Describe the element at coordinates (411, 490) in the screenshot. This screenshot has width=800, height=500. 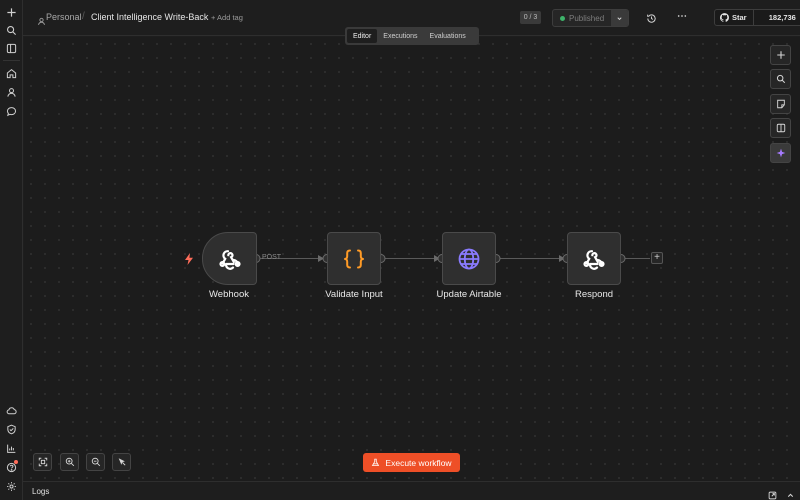
I see `logs-bar: Logs` at that location.